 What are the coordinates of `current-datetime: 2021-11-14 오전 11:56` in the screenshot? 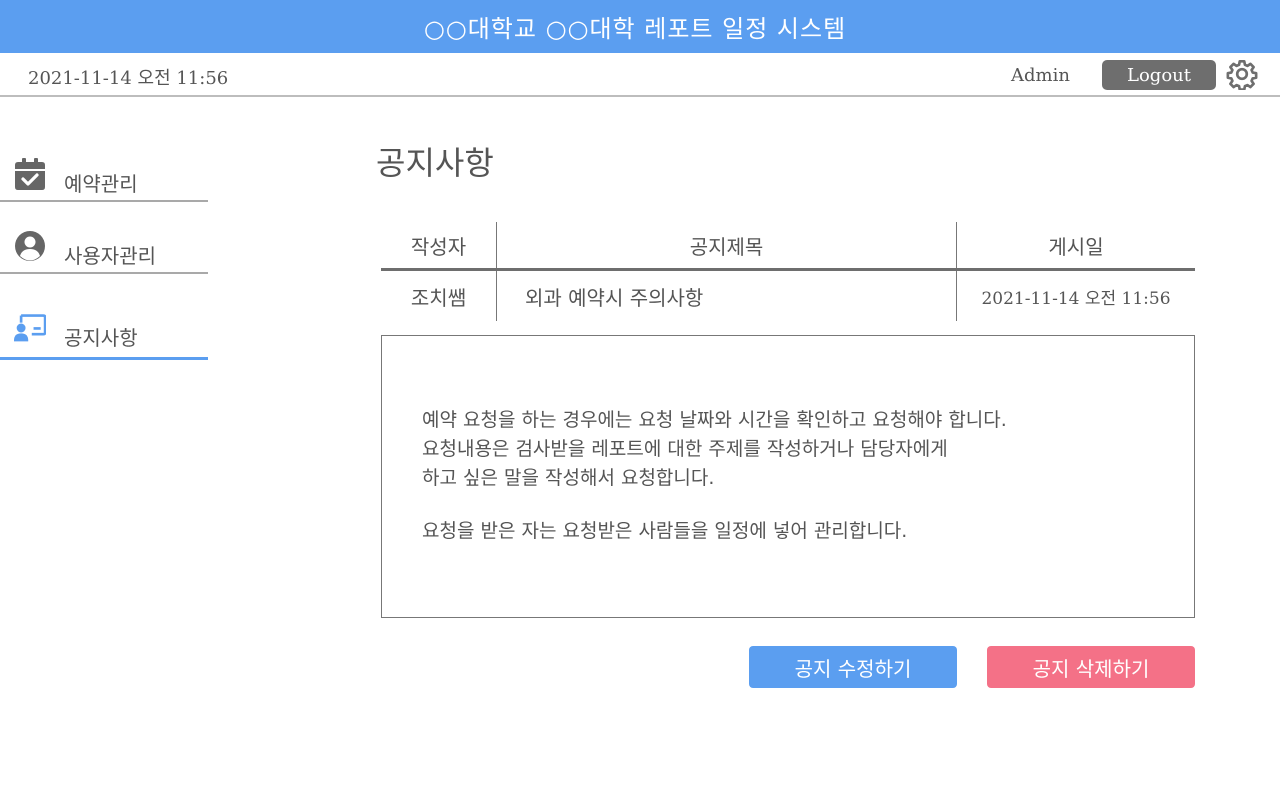 It's located at (128, 78).